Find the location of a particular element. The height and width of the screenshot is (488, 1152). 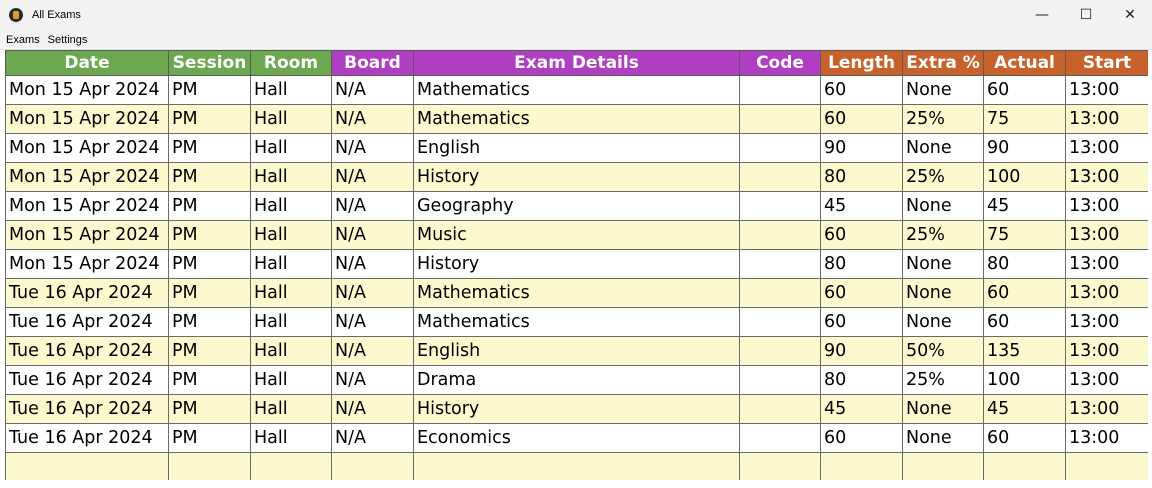

column-header-date: Date is located at coordinates (87, 63).